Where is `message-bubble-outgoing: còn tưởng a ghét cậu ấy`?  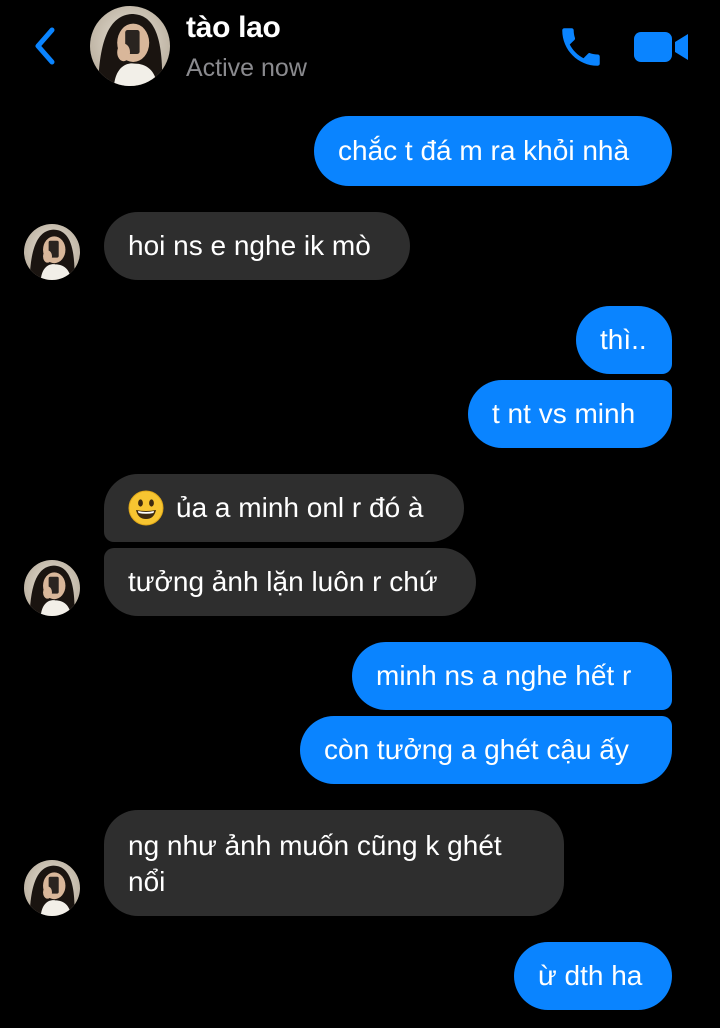
message-bubble-outgoing: còn tưởng a ghét cậu ấy is located at coordinates (486, 750).